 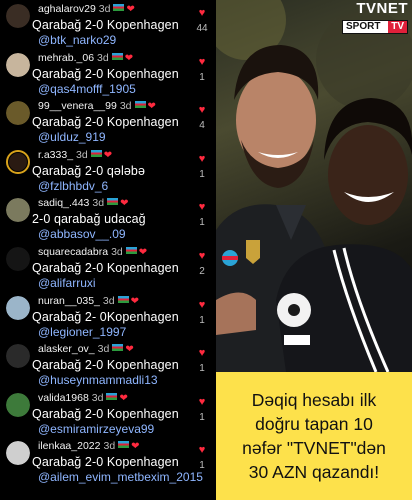 What do you see at coordinates (77, 40) in the screenshot?
I see `mention-link: @btk_narko29` at bounding box center [77, 40].